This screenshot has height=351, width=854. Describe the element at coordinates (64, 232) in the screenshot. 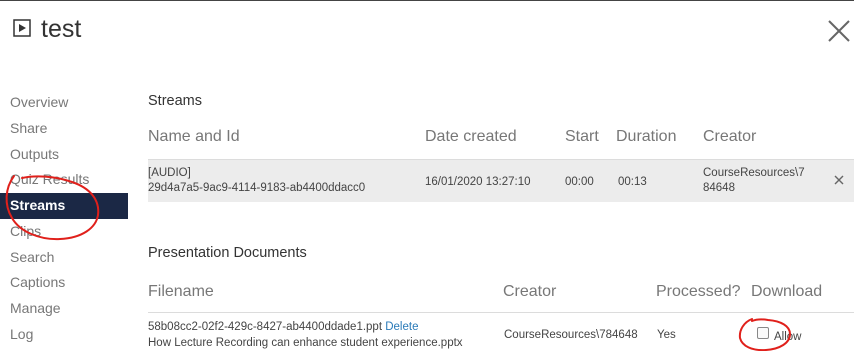

I see `sidebar-item-clips: Clips` at that location.